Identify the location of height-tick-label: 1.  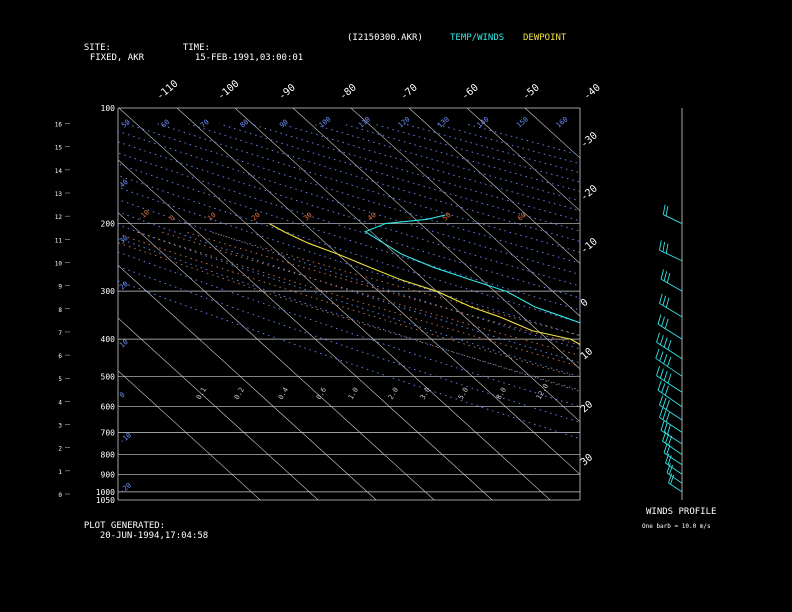
(60, 472).